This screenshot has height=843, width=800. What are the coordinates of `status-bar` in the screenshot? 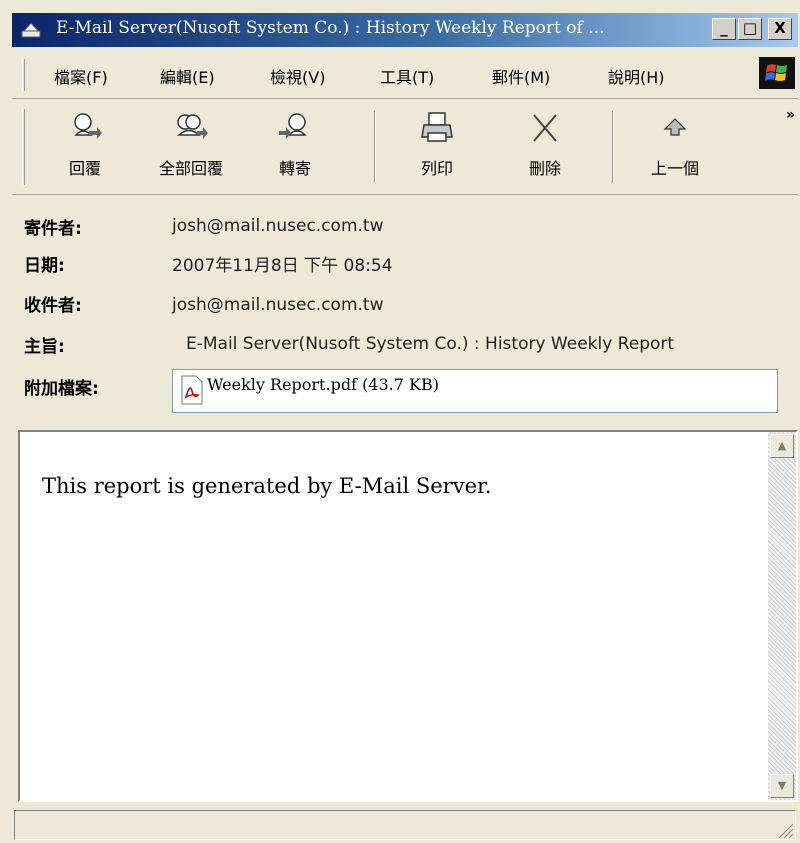 It's located at (405, 824).